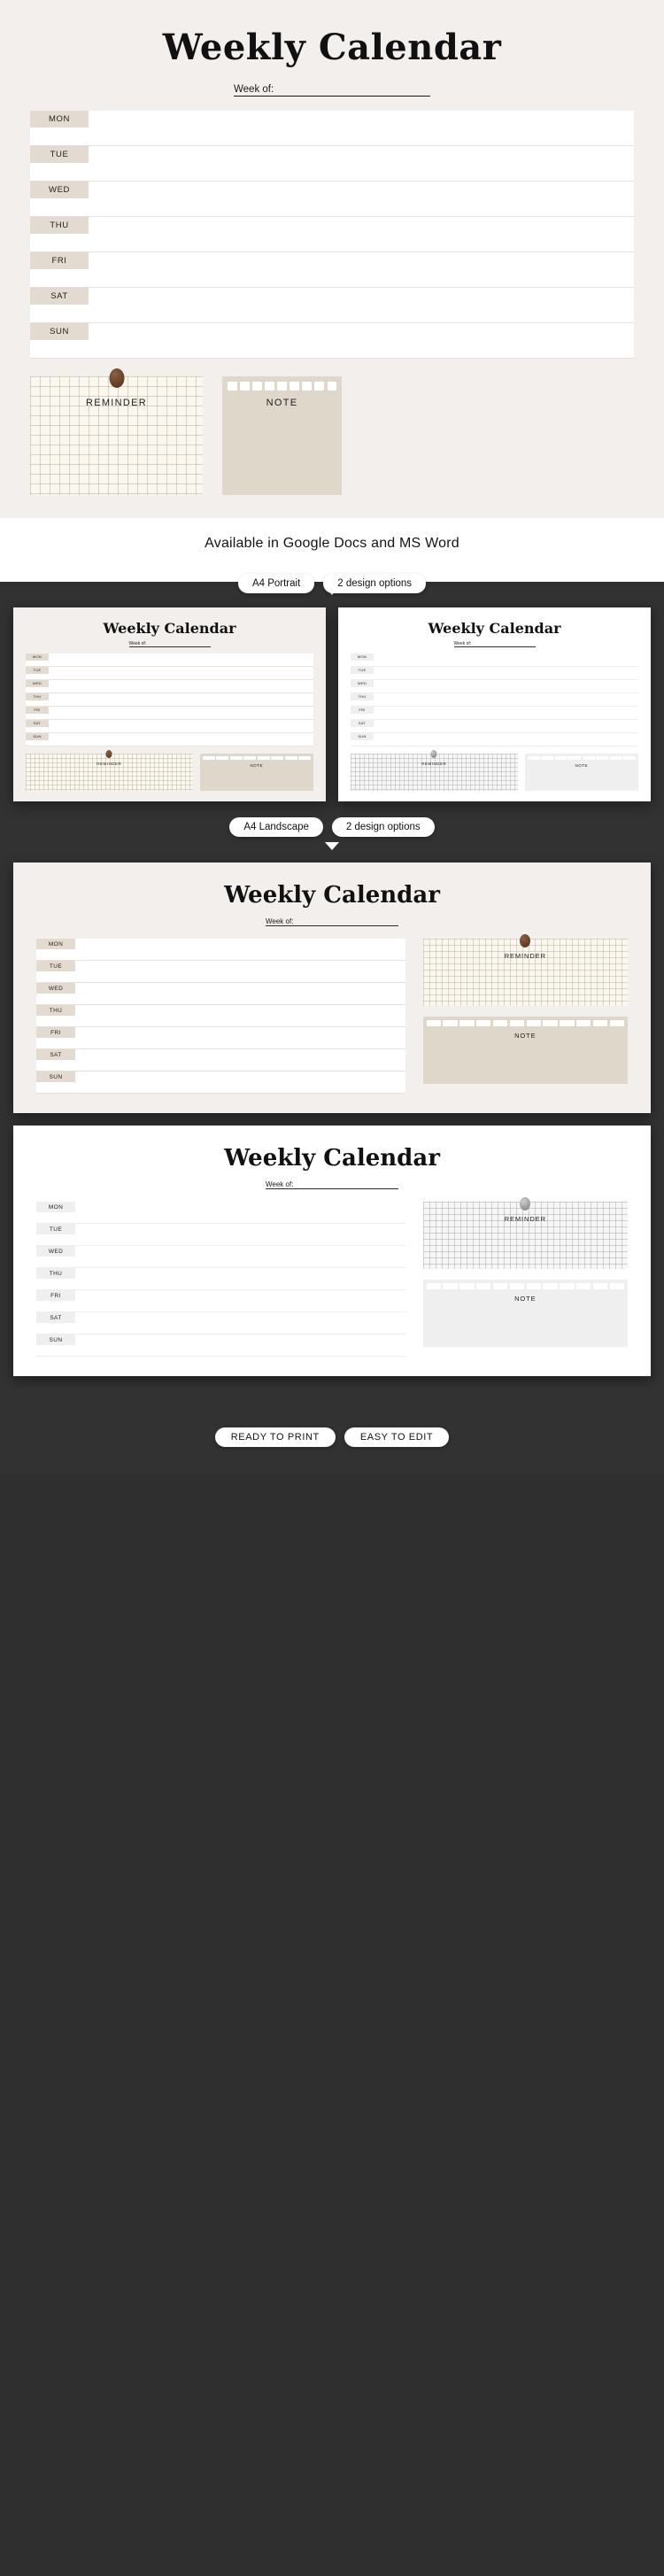 This screenshot has width=664, height=2576. I want to click on landscape-pill-1: A4 Landscape, so click(276, 827).